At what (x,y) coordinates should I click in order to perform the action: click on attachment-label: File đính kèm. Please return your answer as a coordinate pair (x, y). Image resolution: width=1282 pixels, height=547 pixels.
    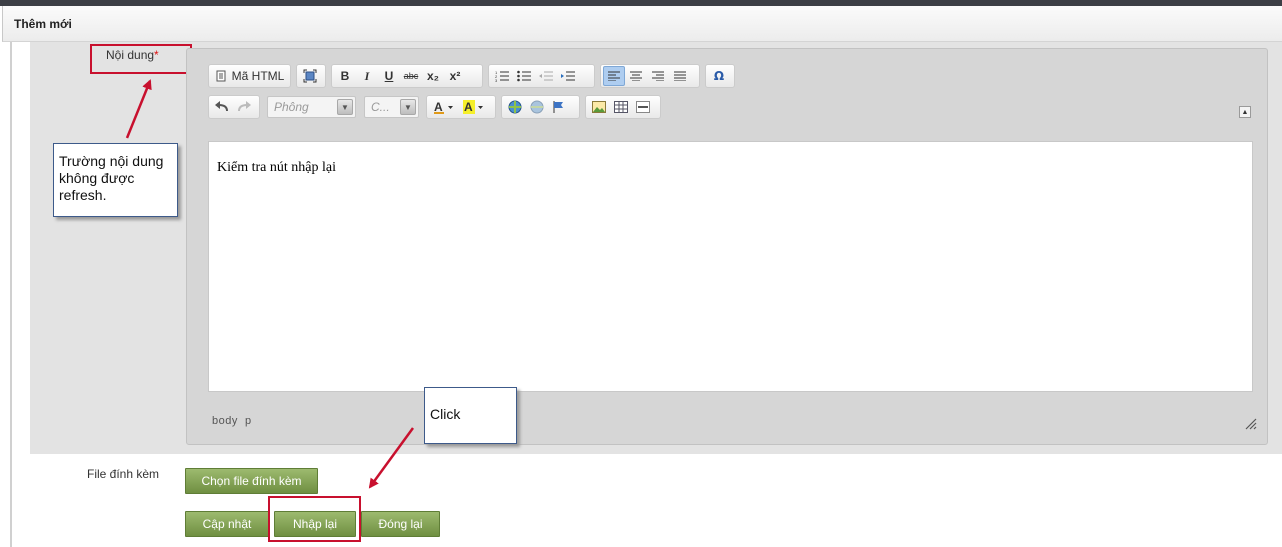
    Looking at the image, I should click on (123, 474).